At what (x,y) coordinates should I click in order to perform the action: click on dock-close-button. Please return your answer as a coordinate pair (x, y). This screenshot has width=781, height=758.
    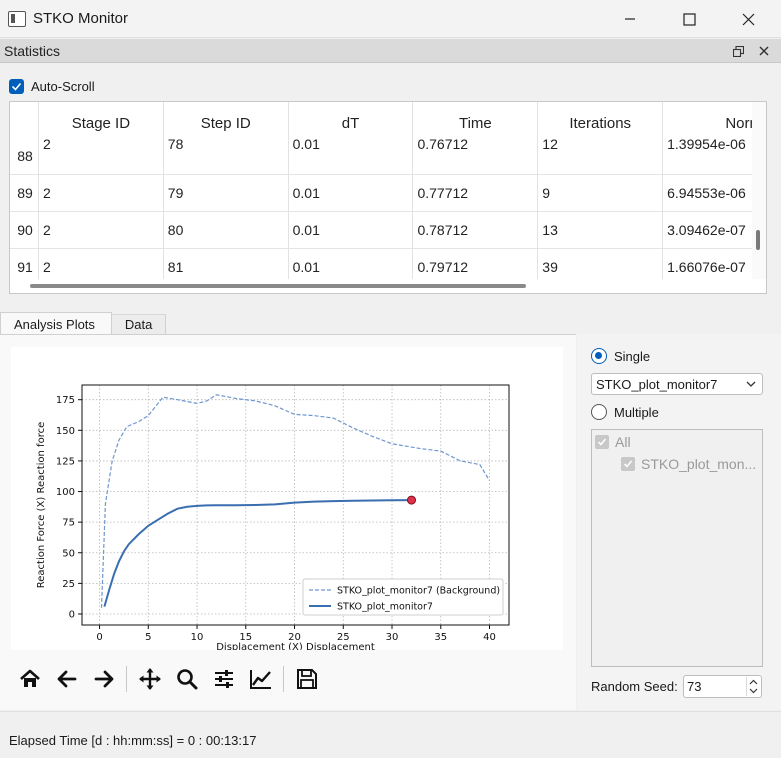
    Looking at the image, I should click on (764, 51).